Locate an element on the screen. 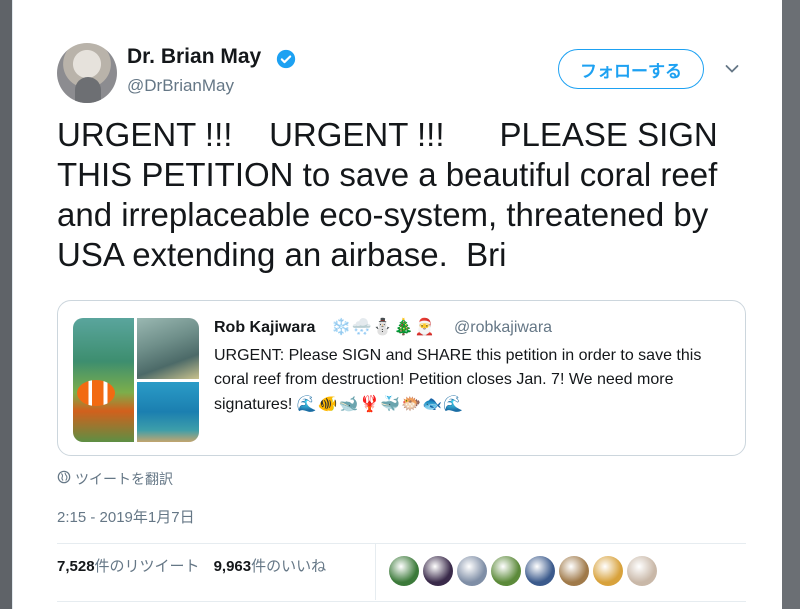 This screenshot has height=609, width=800. chevron-down-icon is located at coordinates (732, 69).